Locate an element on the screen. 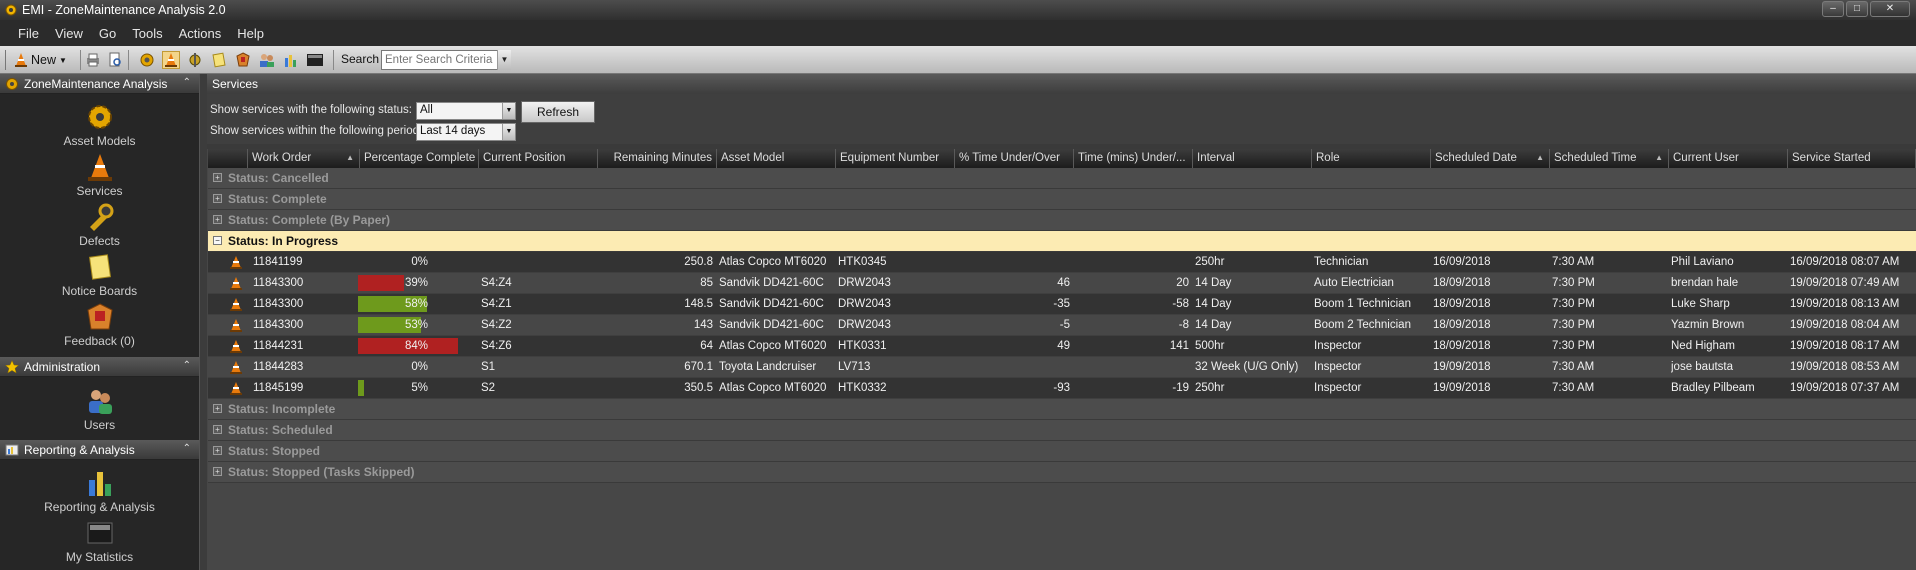 This screenshot has height=570, width=1916. current-user-cell: Luke Sharp is located at coordinates (1700, 304).